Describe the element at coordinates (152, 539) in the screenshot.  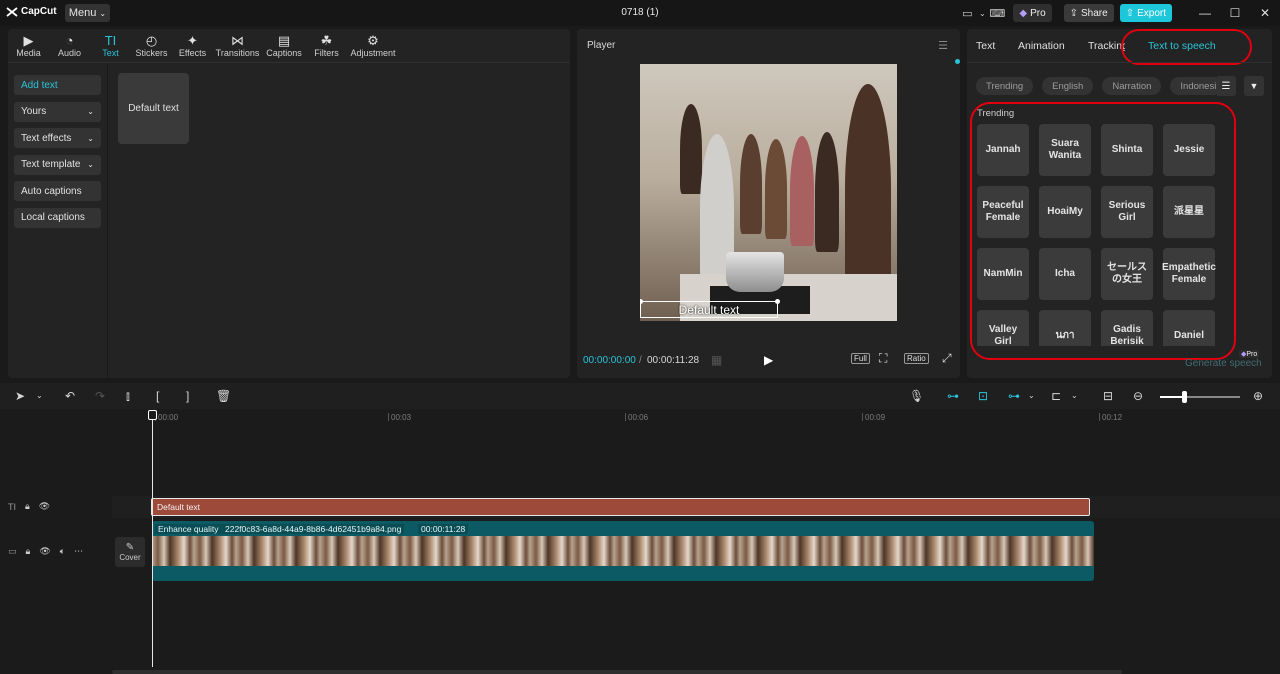
I see `playhead` at that location.